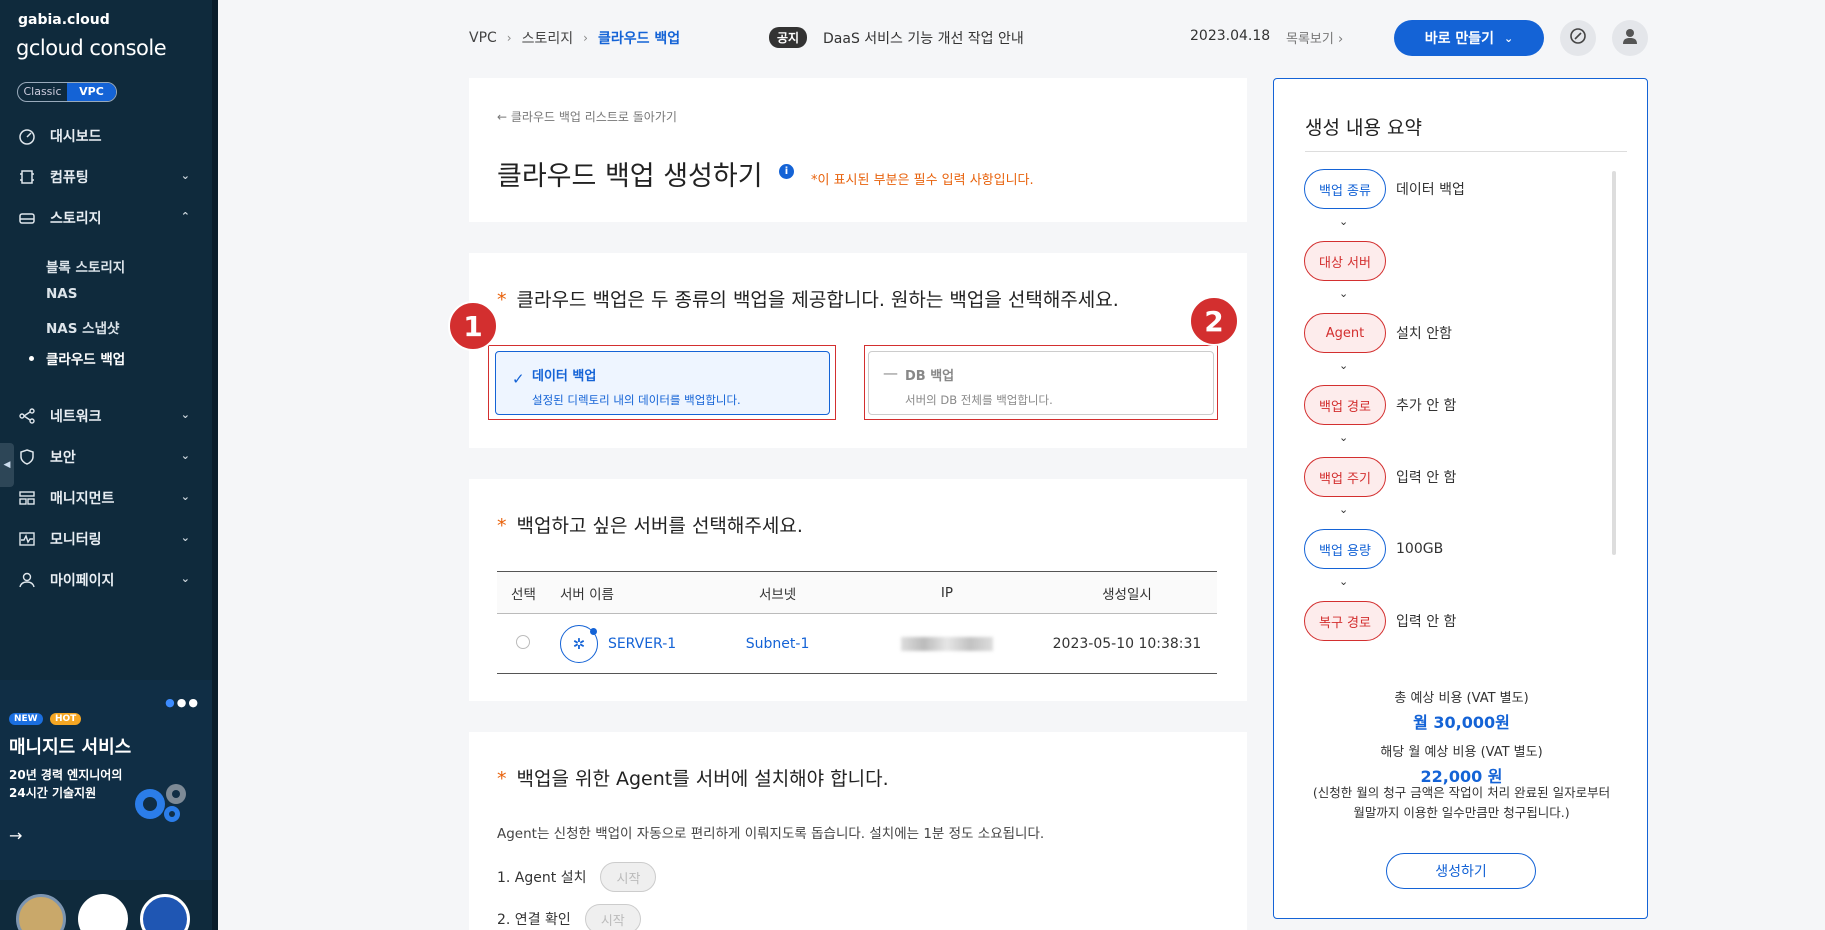  I want to click on notice-list-link: 목록보기 ›, so click(1314, 37).